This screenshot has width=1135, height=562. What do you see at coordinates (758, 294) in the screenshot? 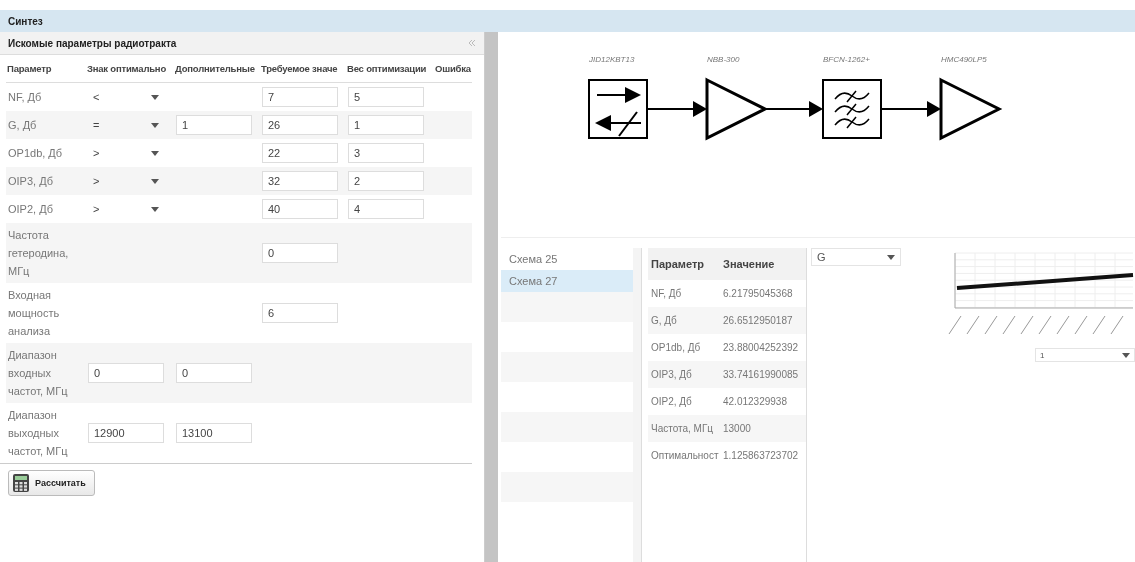
I see `table-cell-text: 6.21795045368` at bounding box center [758, 294].